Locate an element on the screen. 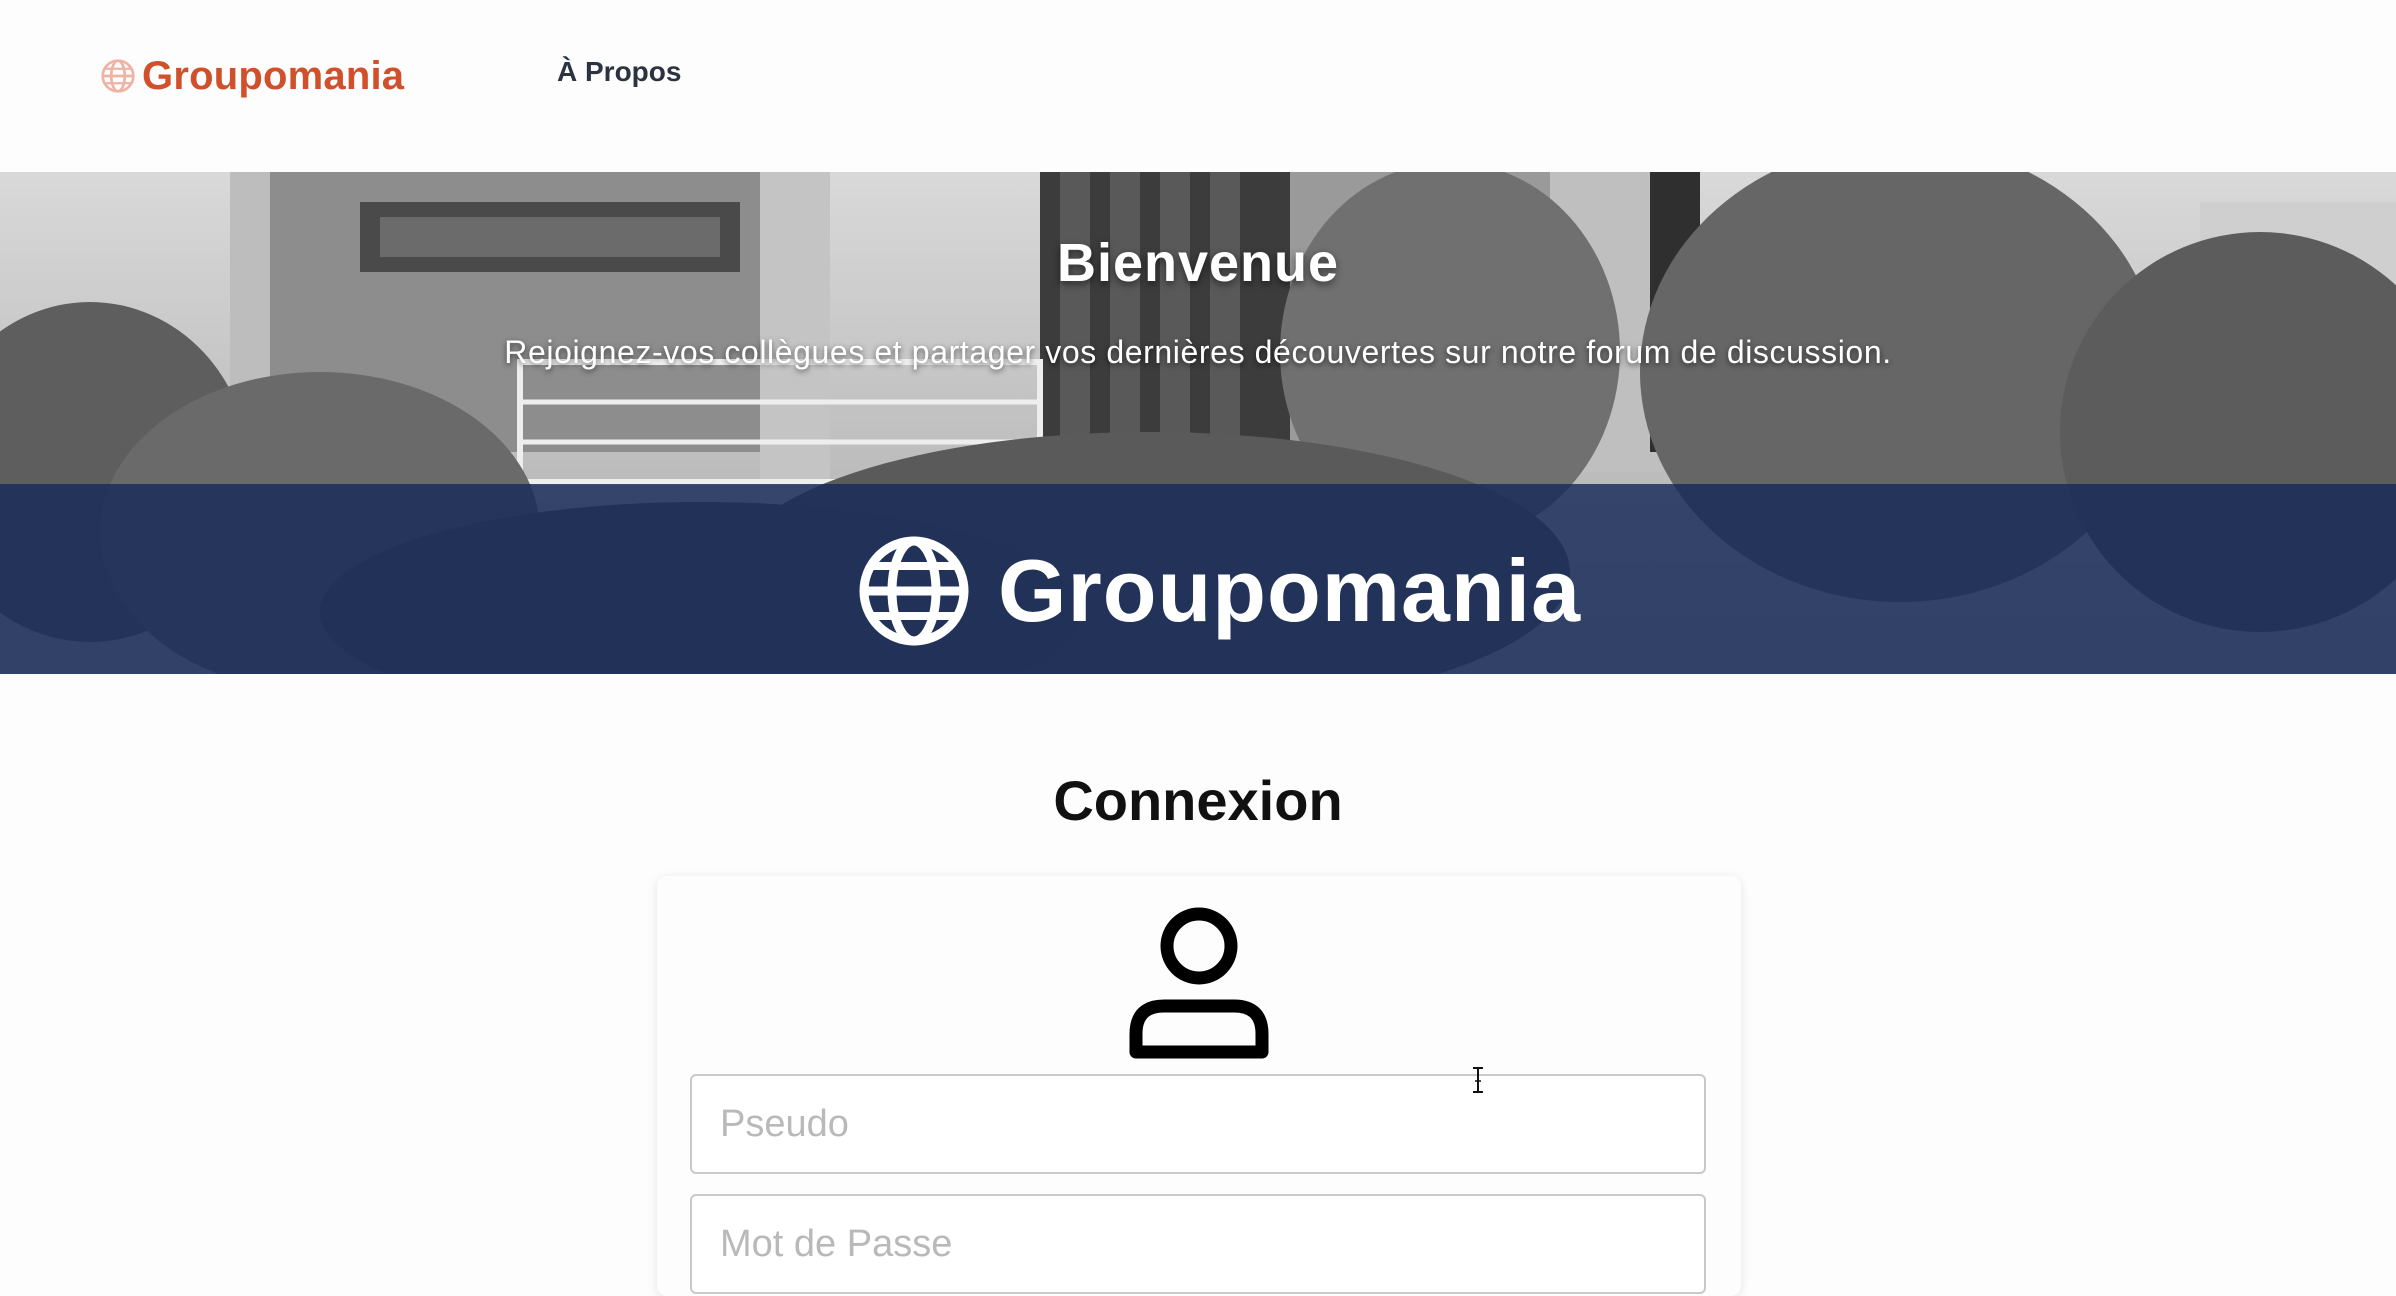  login-title: Connexion is located at coordinates (1198, 800).